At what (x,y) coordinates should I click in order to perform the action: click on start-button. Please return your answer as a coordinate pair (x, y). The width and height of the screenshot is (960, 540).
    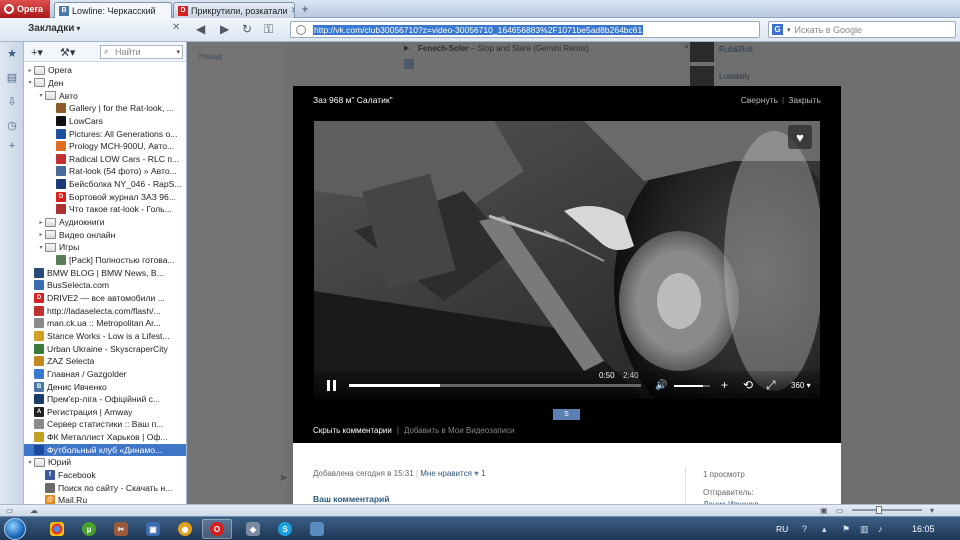
    Looking at the image, I should click on (15, 529).